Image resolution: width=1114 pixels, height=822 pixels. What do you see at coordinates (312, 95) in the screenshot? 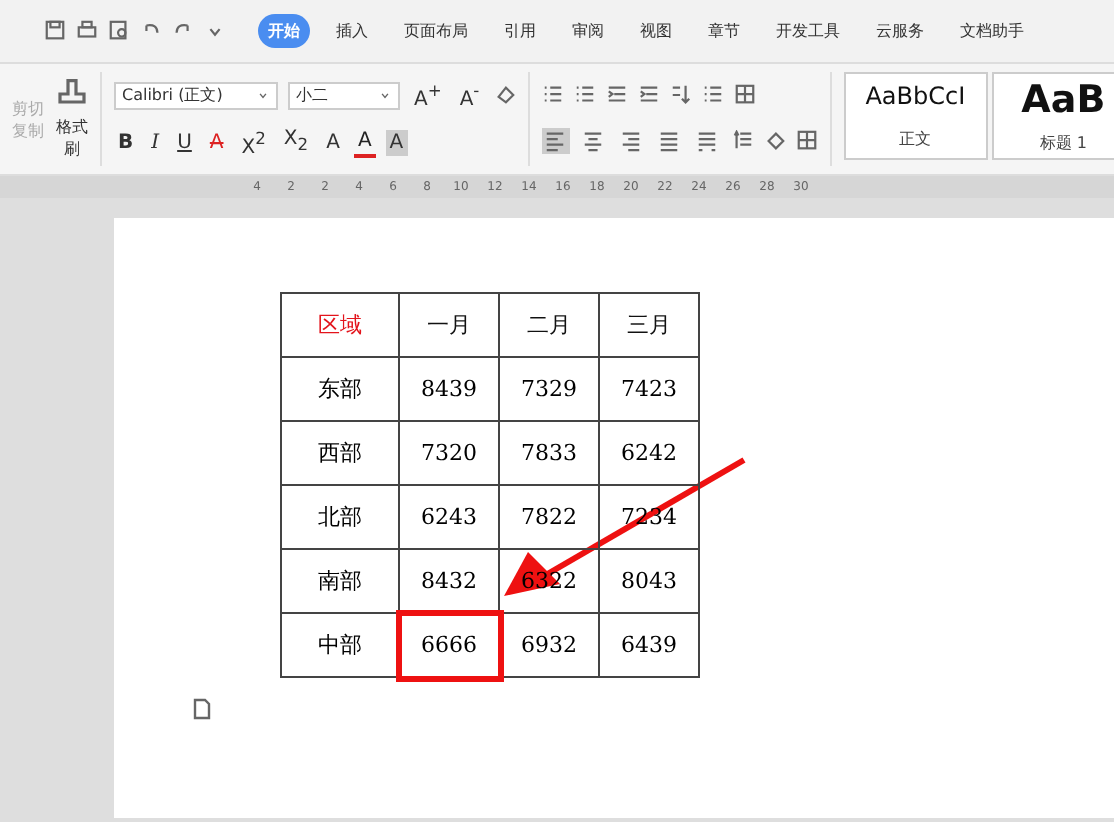
I see `font-size: 小二` at bounding box center [312, 95].